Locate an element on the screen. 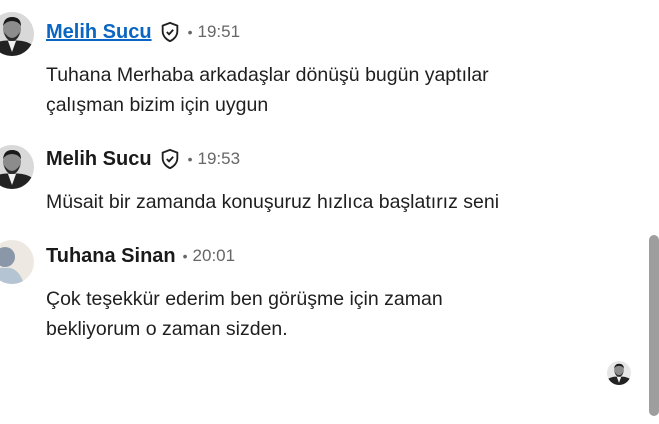  message-time: 19:51 is located at coordinates (219, 31).